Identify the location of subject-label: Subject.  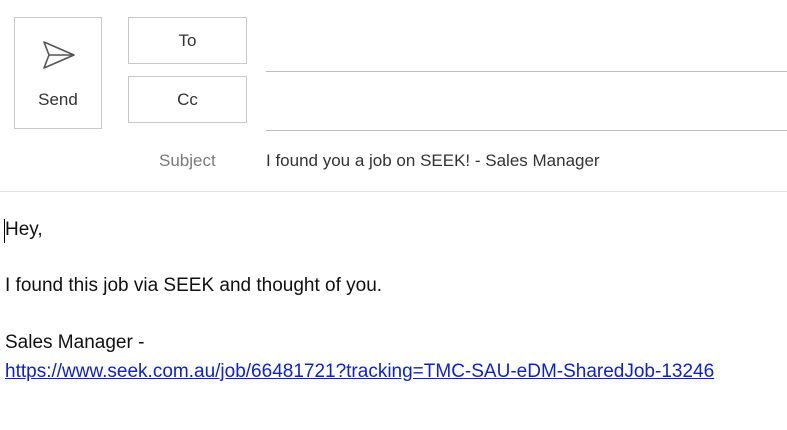
(187, 160).